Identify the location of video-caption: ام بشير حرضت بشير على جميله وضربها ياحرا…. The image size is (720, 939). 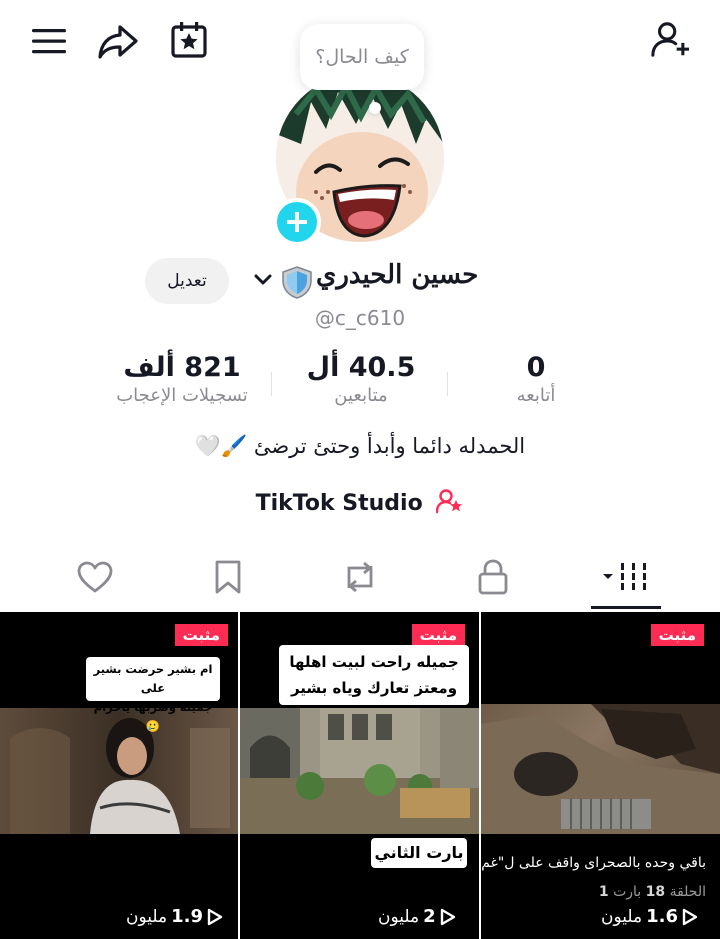
(153, 695).